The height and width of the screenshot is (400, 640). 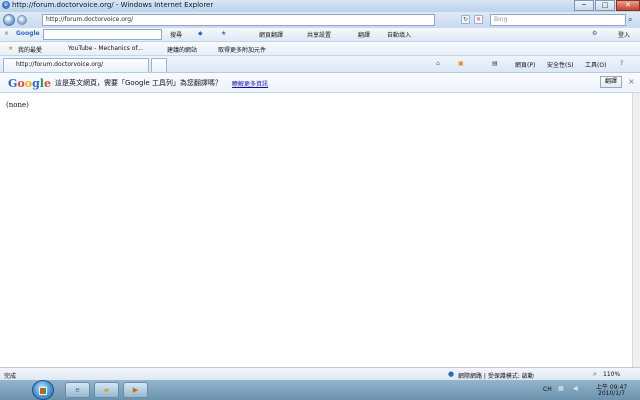 What do you see at coordinates (223, 33) in the screenshot?
I see `bookmark-icon: ★` at bounding box center [223, 33].